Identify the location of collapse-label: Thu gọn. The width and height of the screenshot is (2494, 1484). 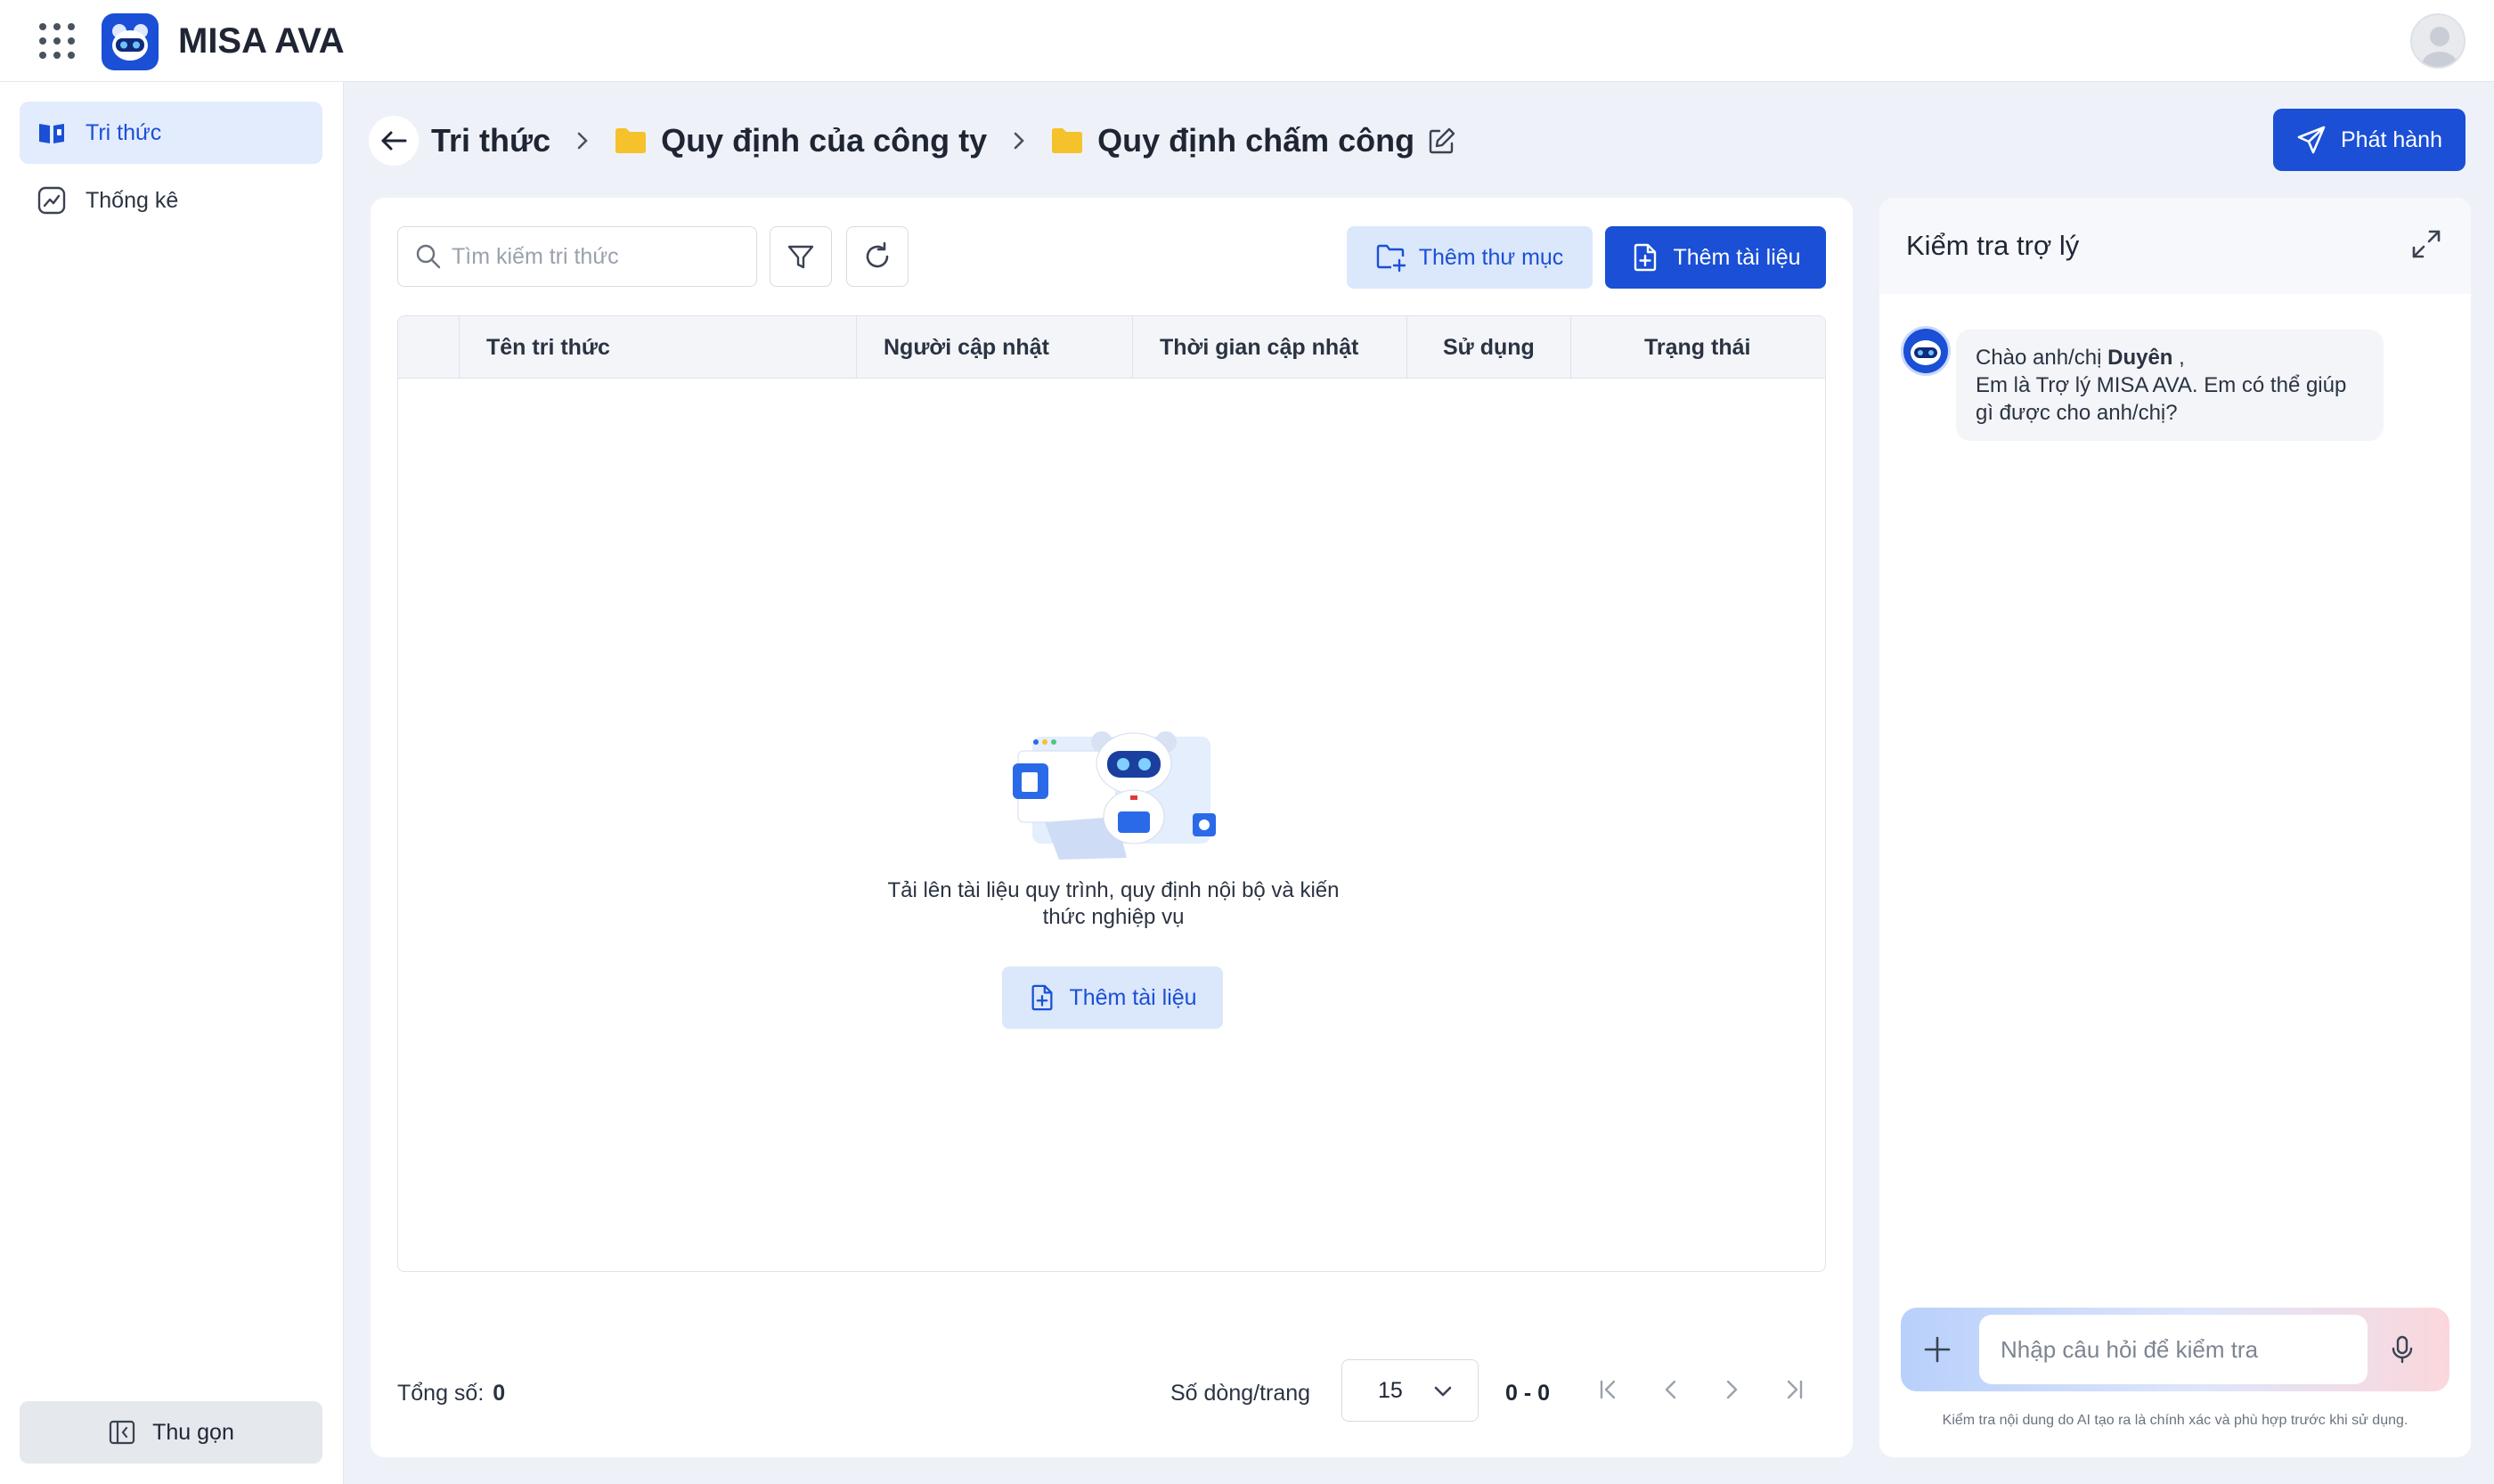
(193, 1432).